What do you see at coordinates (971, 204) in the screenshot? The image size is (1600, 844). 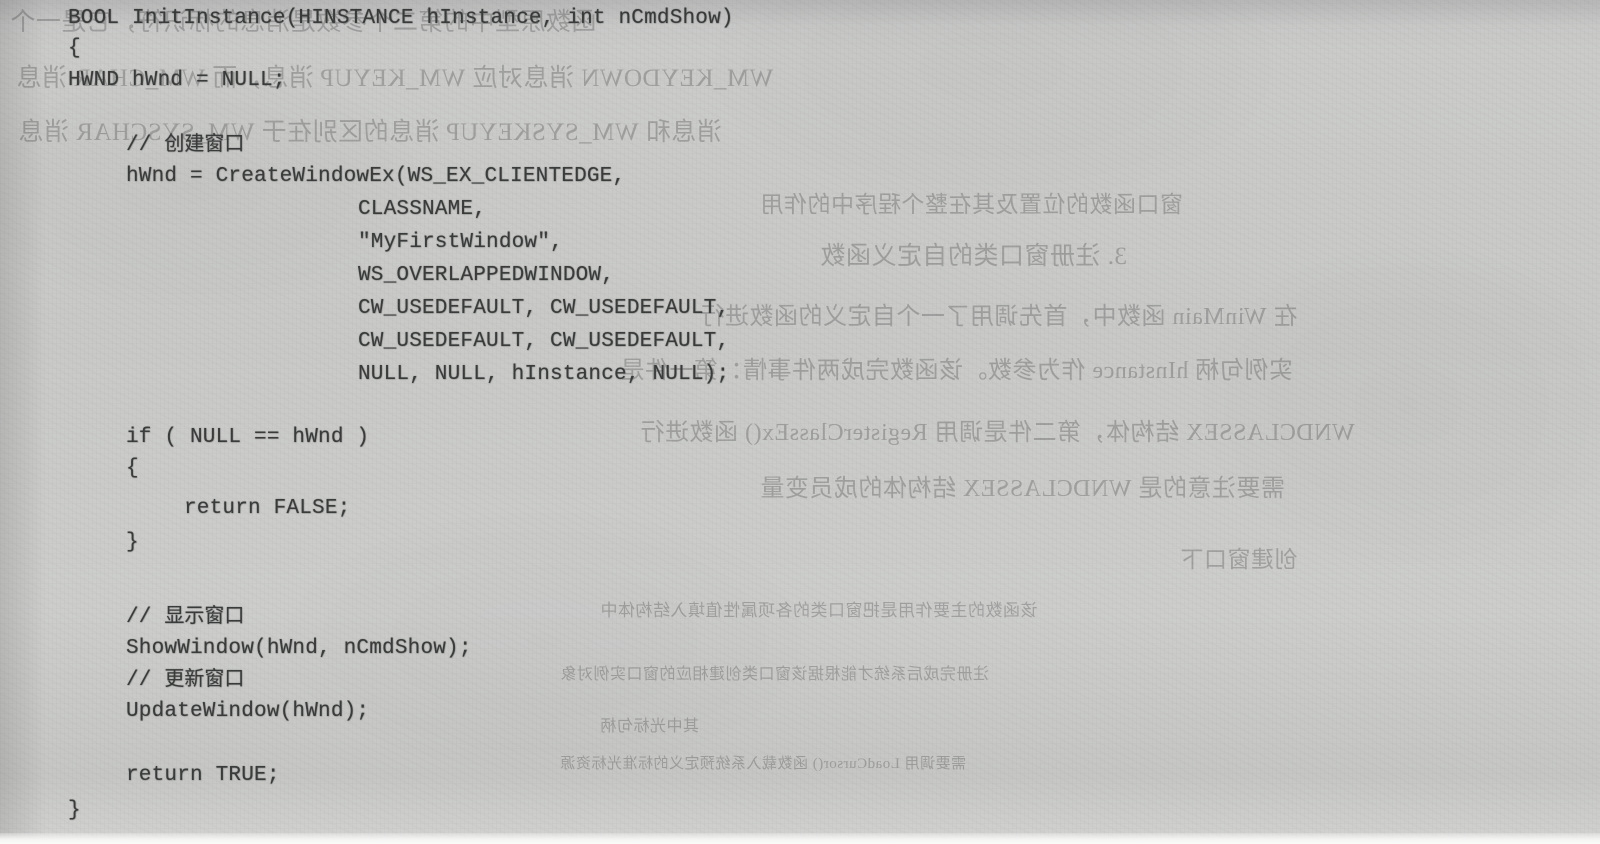 I see `bleed-through-line: 窗口函数的位置及其在整个程序中的作用` at bounding box center [971, 204].